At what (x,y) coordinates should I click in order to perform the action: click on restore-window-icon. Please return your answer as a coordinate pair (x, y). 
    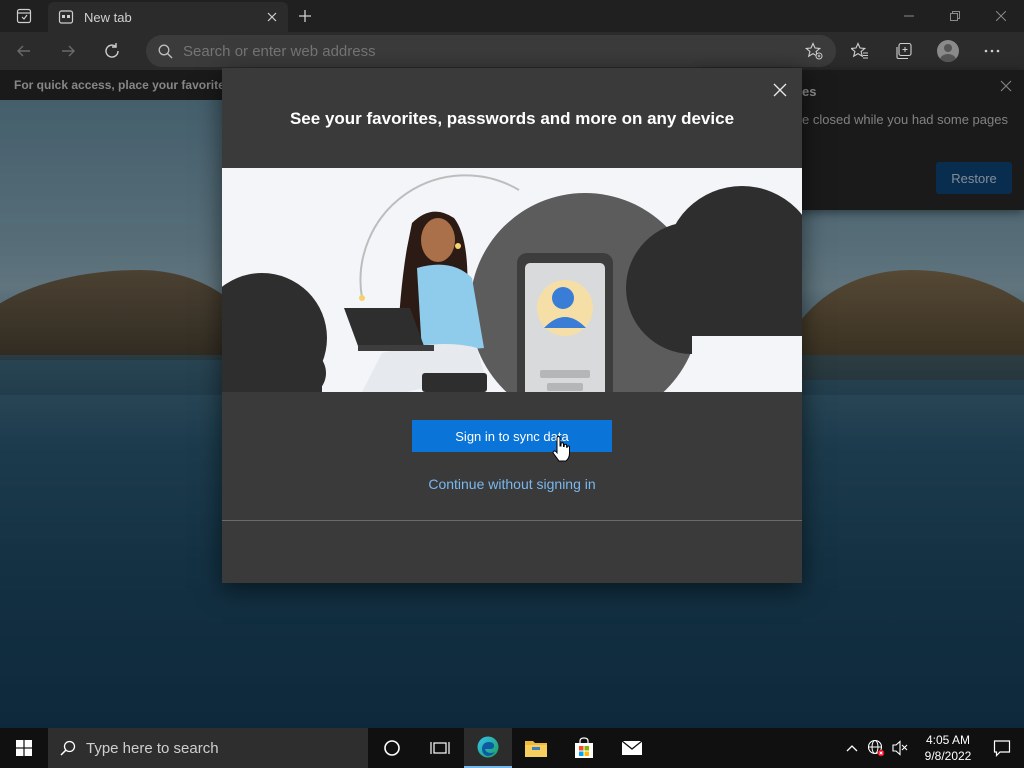
    Looking at the image, I should click on (955, 16).